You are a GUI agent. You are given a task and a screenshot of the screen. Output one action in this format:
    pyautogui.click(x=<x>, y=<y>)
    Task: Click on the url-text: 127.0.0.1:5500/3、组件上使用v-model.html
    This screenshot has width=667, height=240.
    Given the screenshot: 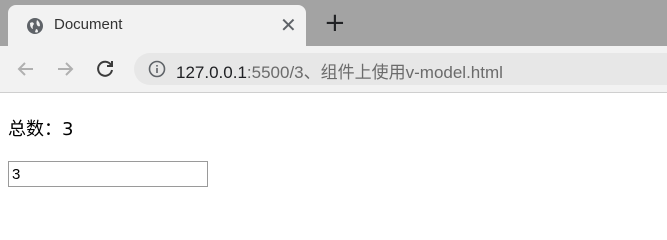 What is the action you would take?
    pyautogui.click(x=339, y=70)
    